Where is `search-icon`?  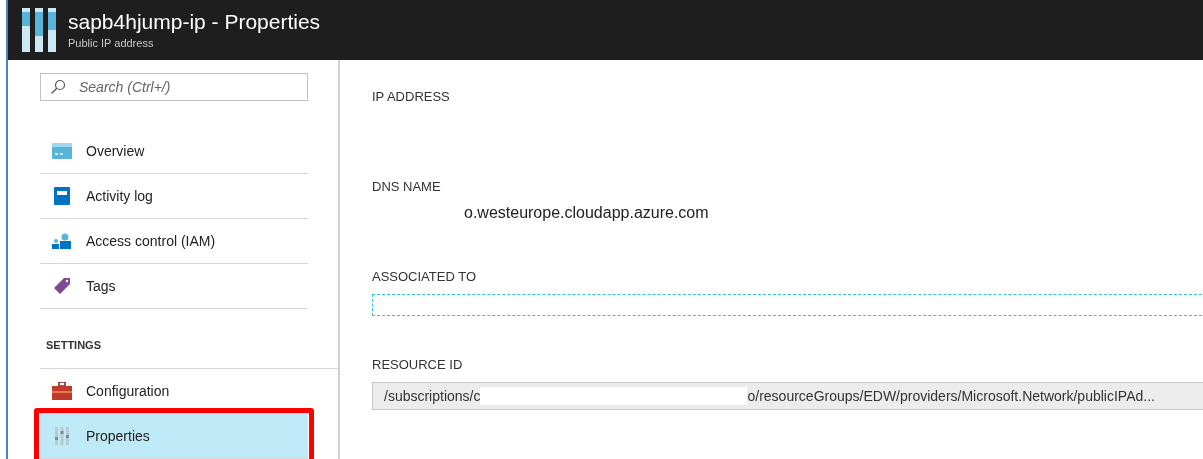
search-icon is located at coordinates (58, 87).